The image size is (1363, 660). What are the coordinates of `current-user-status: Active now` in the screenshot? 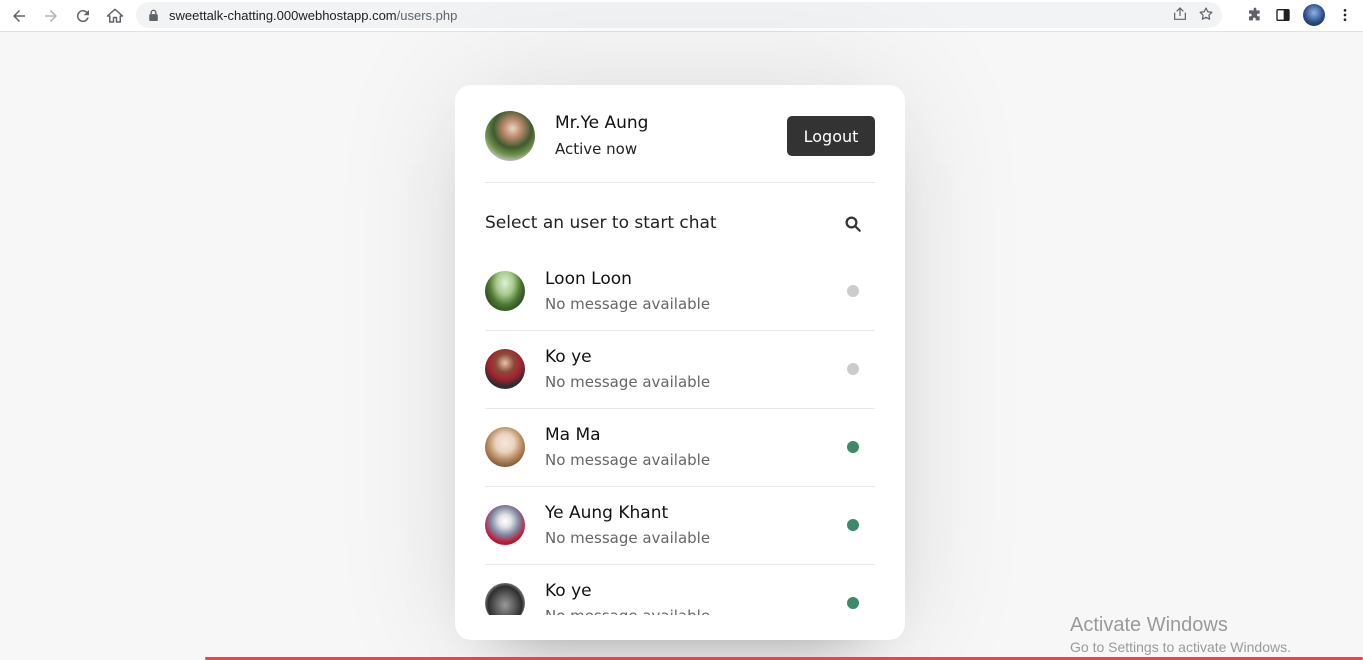 It's located at (596, 149).